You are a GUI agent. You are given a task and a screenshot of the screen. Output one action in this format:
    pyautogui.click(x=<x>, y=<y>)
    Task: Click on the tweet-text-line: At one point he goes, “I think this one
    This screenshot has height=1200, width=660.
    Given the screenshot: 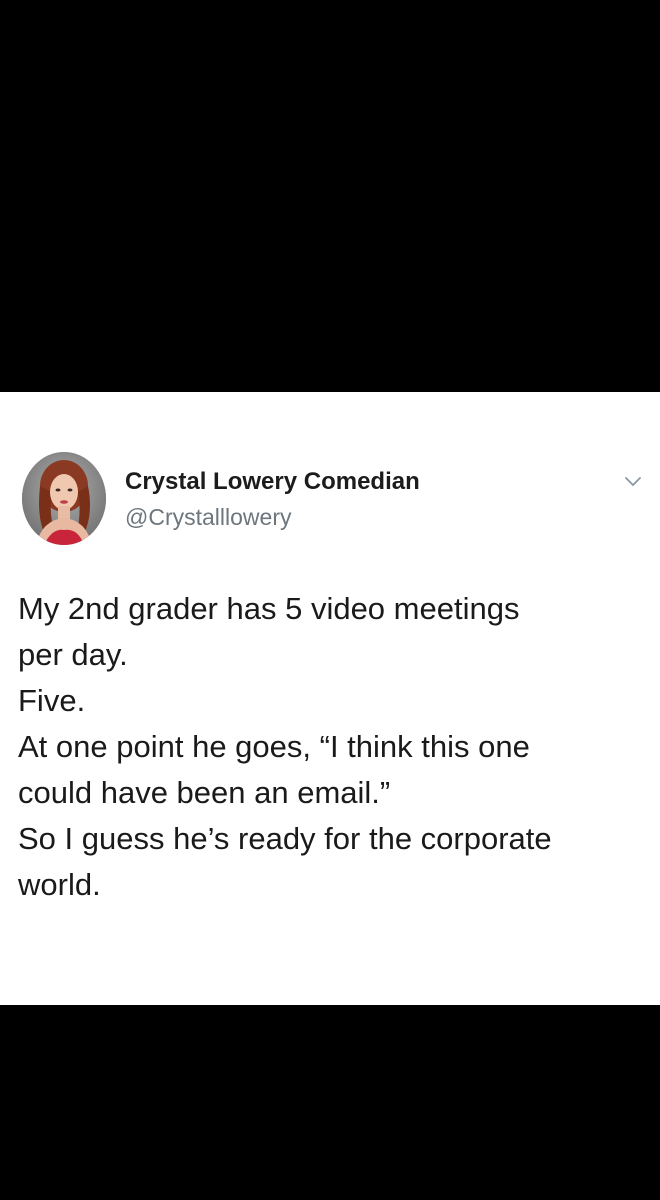 What is the action you would take?
    pyautogui.click(x=274, y=746)
    